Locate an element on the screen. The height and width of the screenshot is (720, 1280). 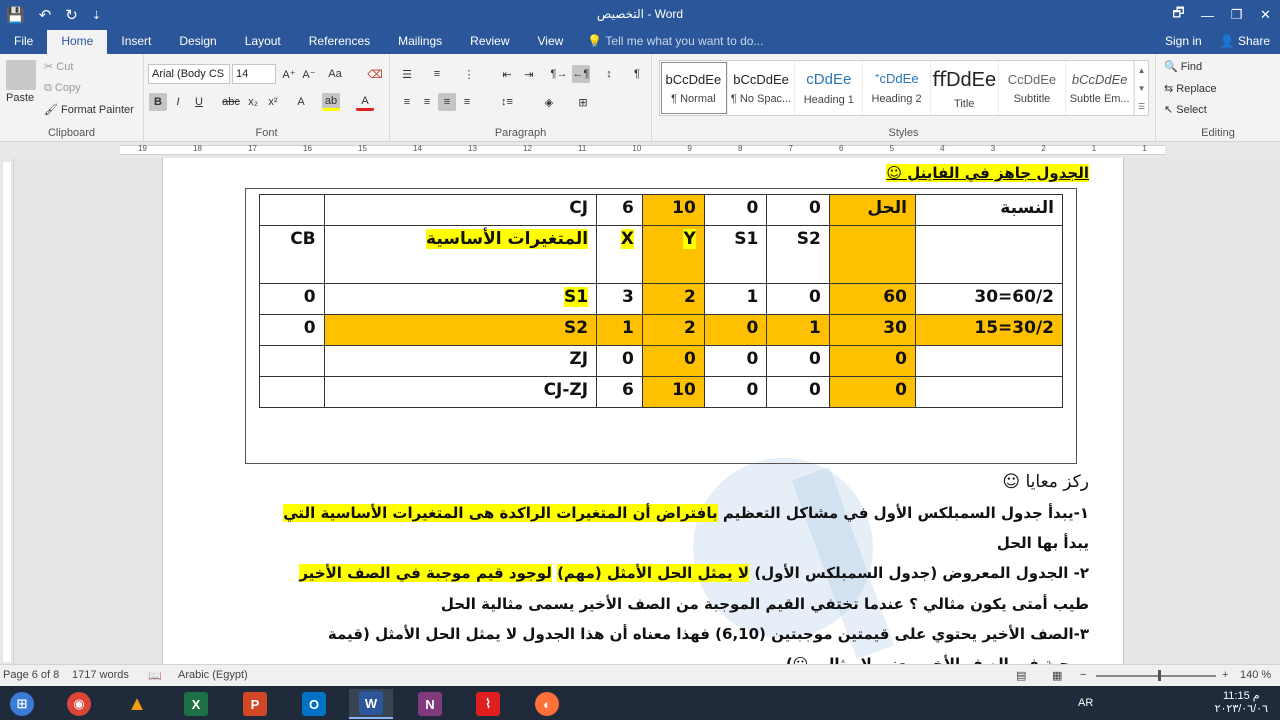
more-styles-icon: ☰ is located at coordinates (1141, 106).